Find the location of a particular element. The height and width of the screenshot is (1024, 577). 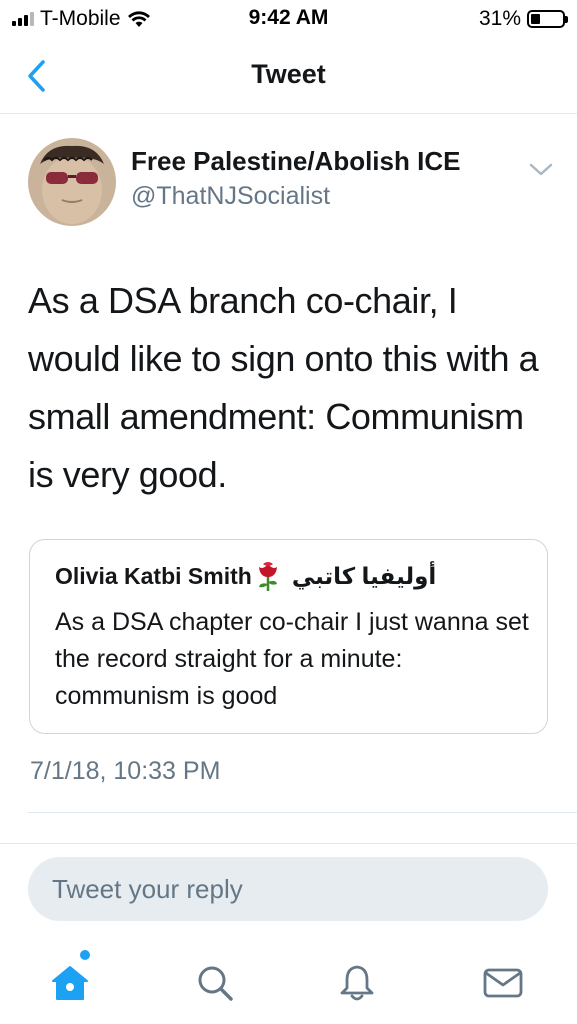

quoted-author-name-arabic: أوليفيا كاتبي is located at coordinates (364, 575).